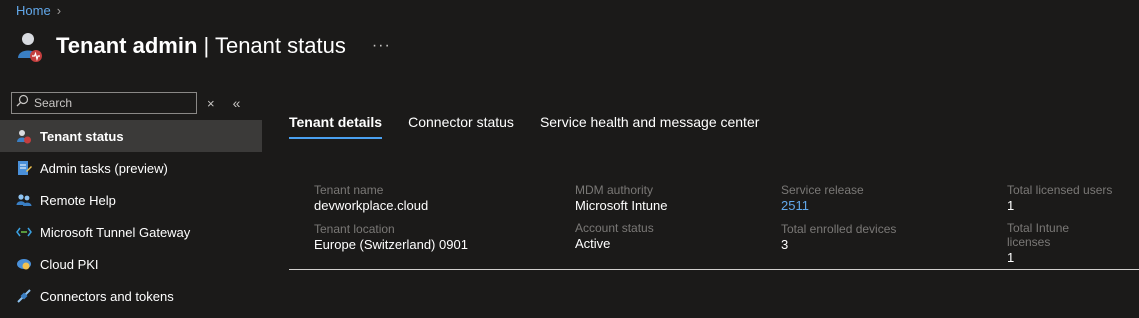  I want to click on sidebar-item-admin-tasks: Admin tasks (preview), so click(131, 168).